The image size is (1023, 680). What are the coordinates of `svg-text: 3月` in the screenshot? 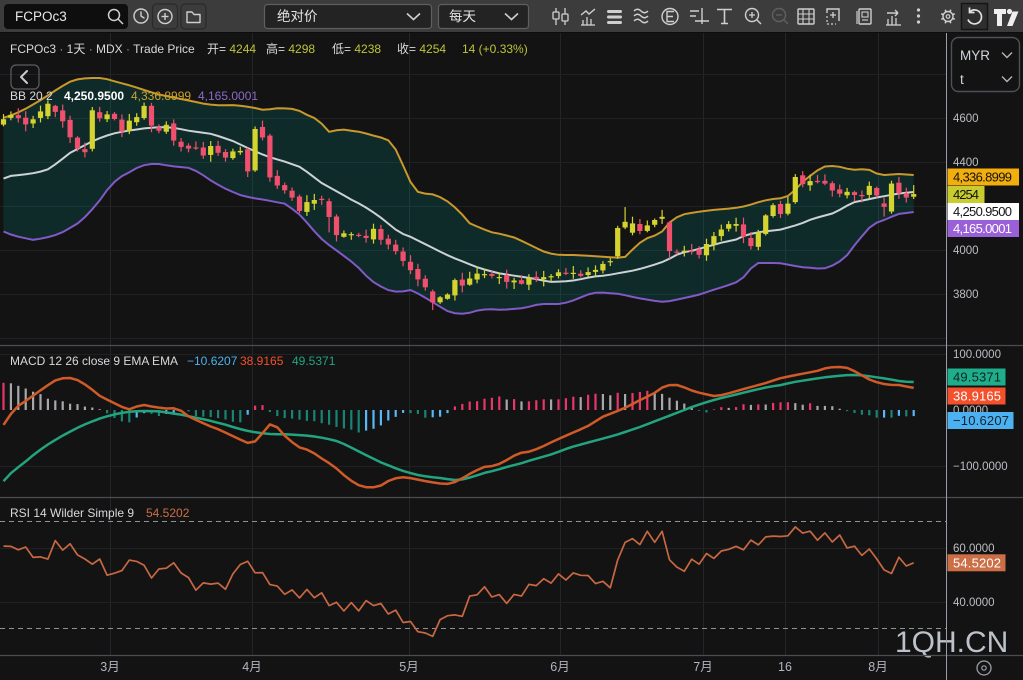 It's located at (109, 667).